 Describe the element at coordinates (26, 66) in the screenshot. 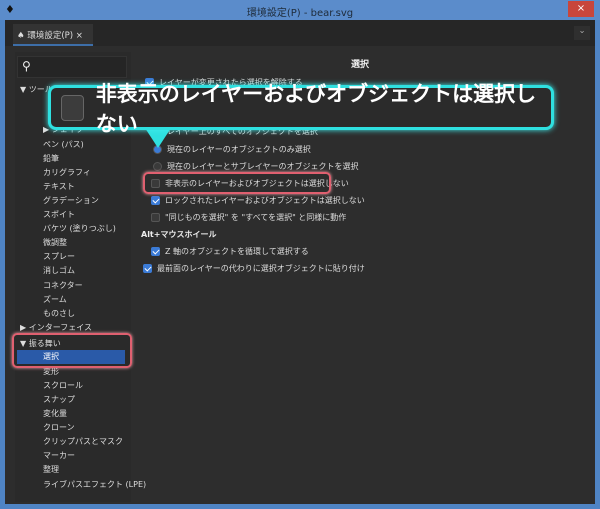

I see `search-icon: ⚲` at that location.